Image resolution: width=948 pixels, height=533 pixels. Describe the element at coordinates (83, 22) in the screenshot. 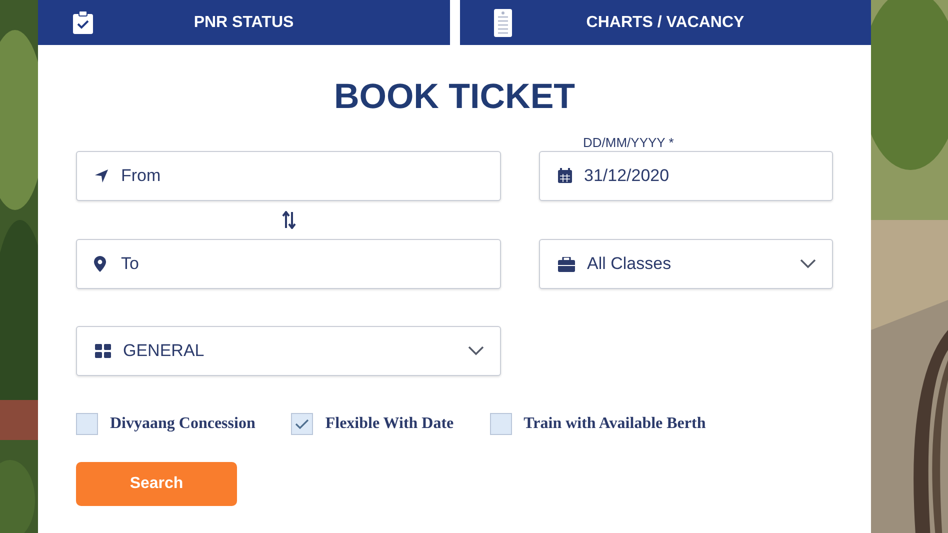

I see `clipboard-icon` at that location.